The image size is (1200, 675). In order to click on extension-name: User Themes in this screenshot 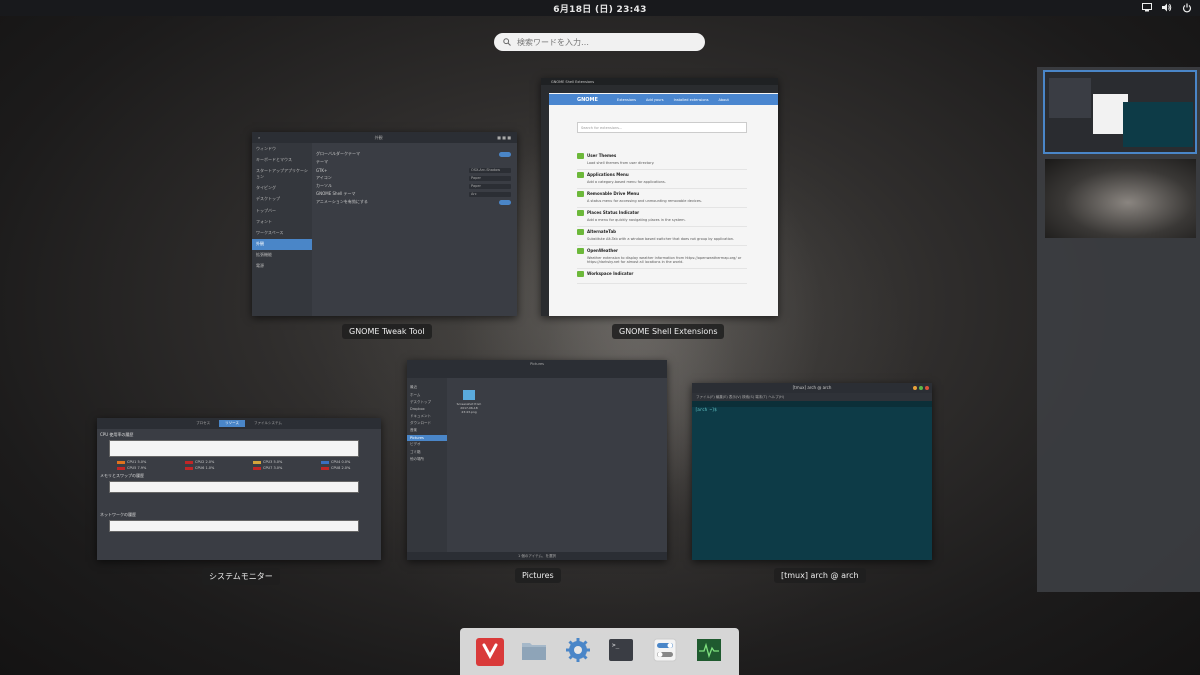, I will do `click(662, 156)`.